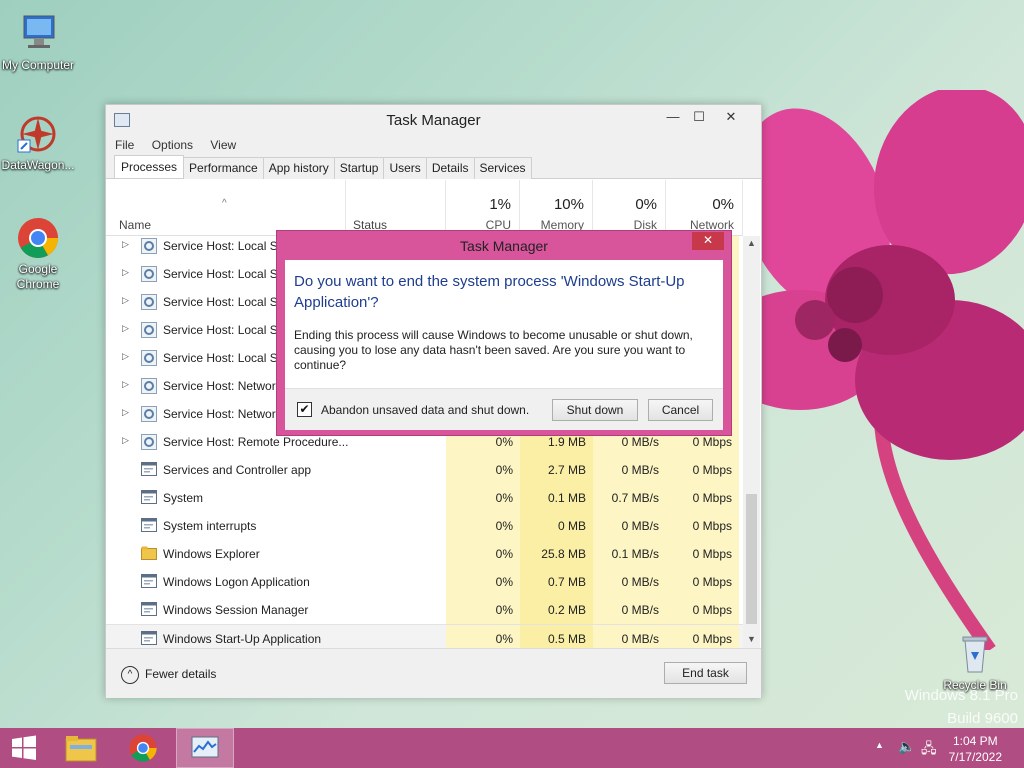  I want to click on process-row: Windows Explorer 0% 25.8 MB 0.1 MB/s 0 Mbps, so click(424, 554).